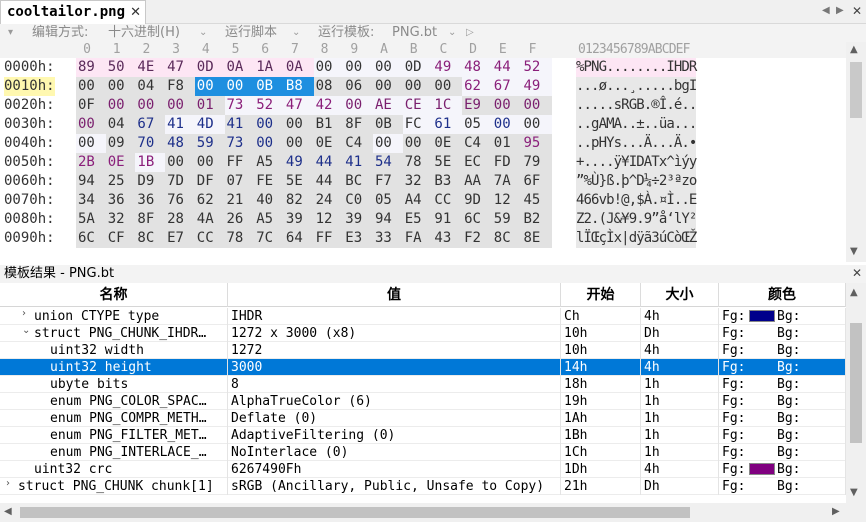 The height and width of the screenshot is (522, 866). What do you see at coordinates (854, 251) in the screenshot?
I see `scroll-down-icon: ▼` at bounding box center [854, 251].